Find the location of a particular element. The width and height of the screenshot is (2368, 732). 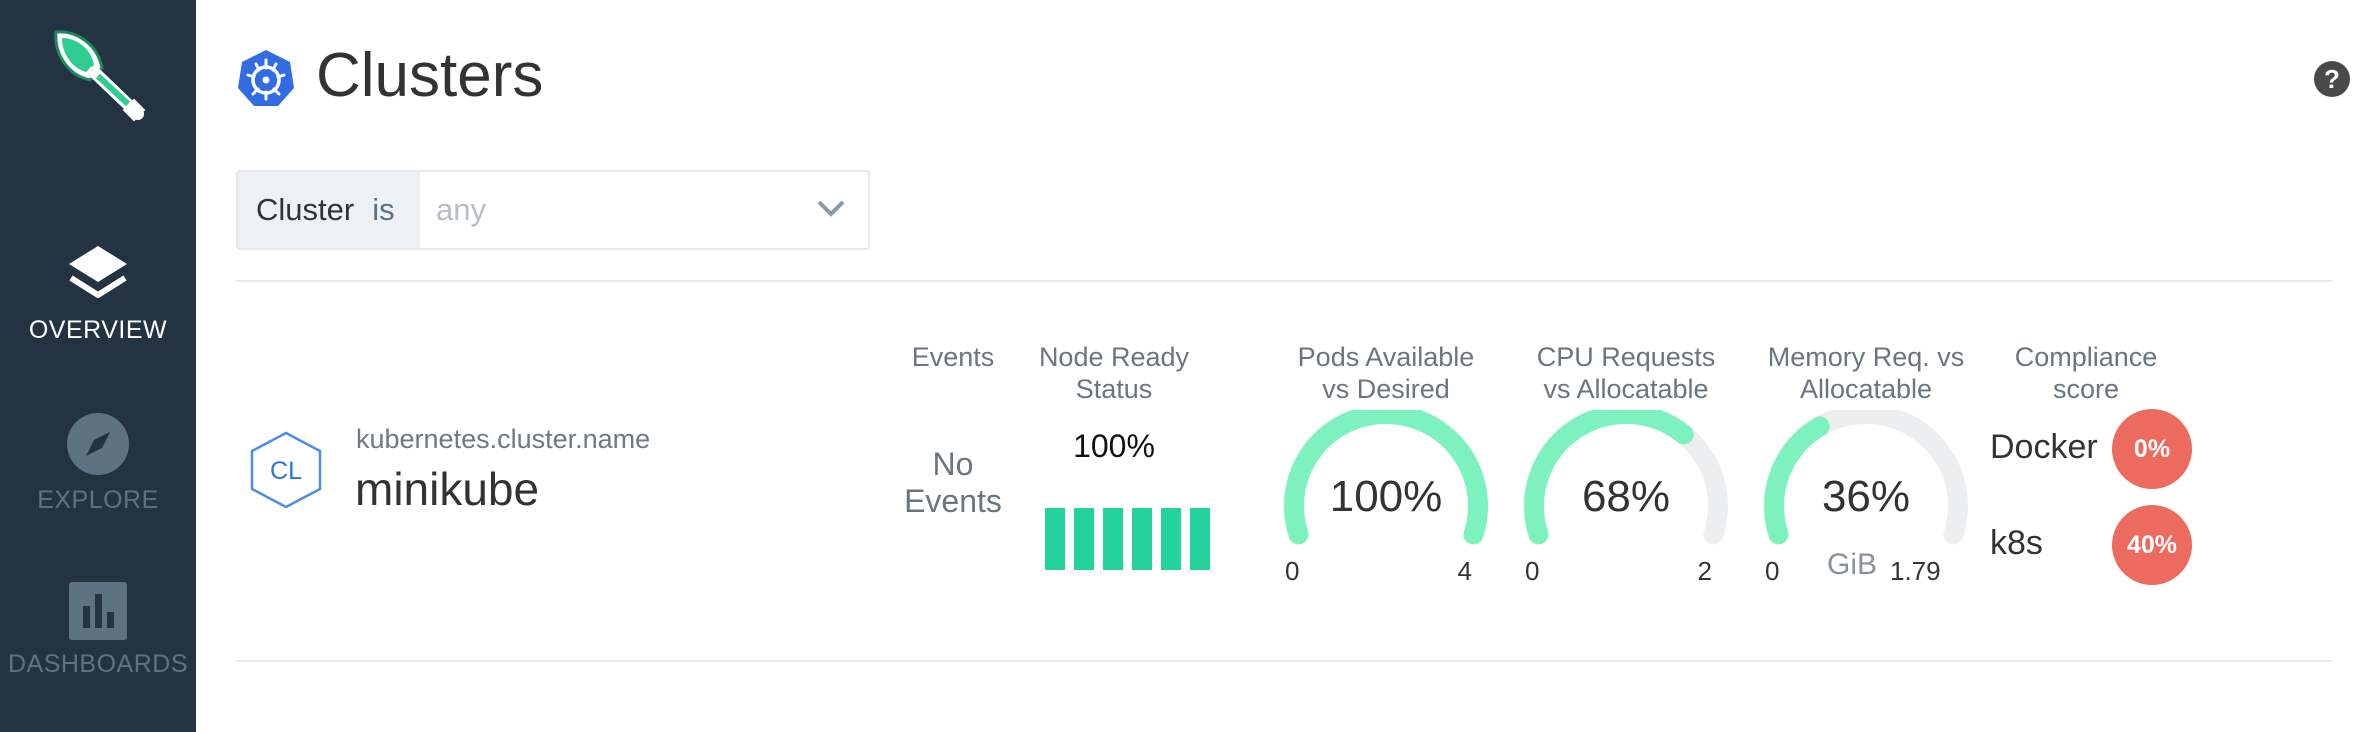

sidebar-item-explore: EXPLORE is located at coordinates (98, 463).